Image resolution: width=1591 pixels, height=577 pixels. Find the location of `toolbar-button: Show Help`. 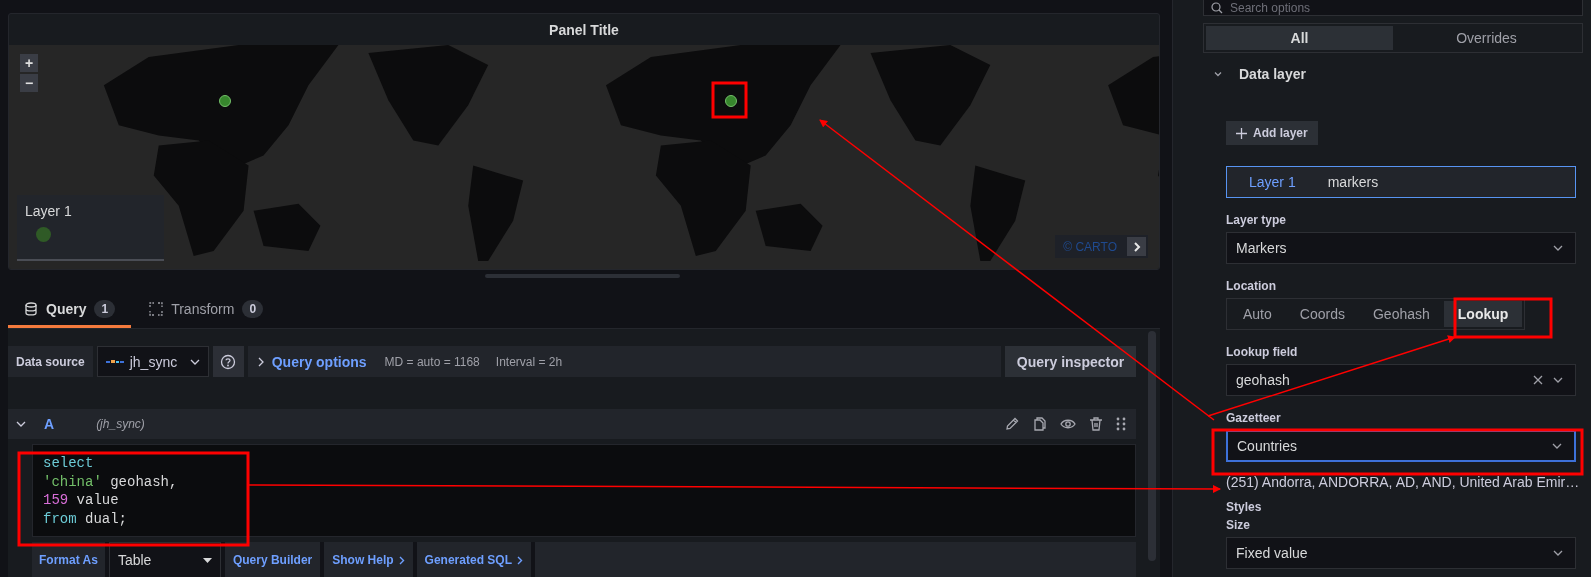

toolbar-button: Show Help is located at coordinates (368, 559).